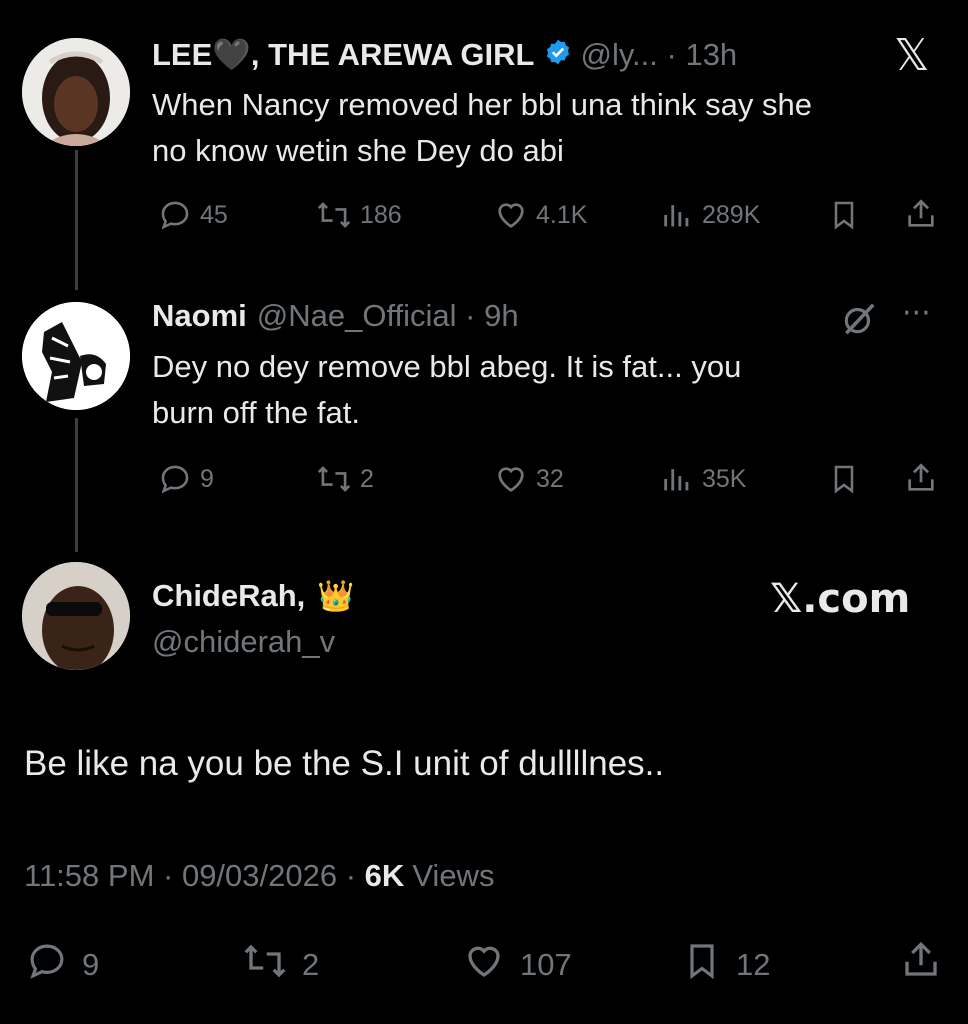 This screenshot has height=1024, width=968. I want to click on author-handle: @chiderah_v, so click(243, 642).